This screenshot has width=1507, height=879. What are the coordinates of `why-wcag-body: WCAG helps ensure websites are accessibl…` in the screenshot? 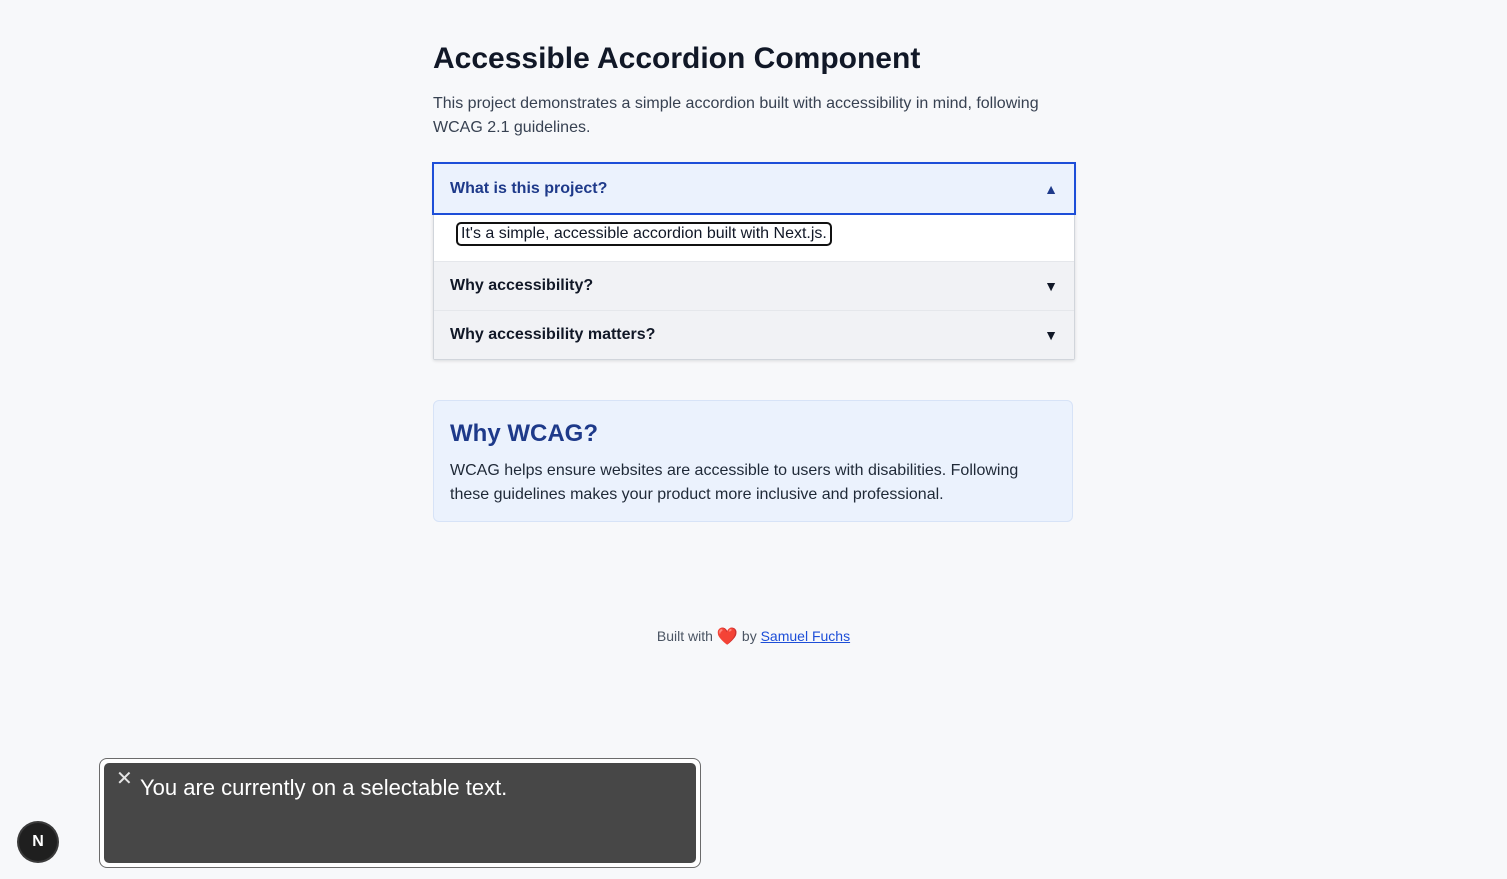 It's located at (734, 482).